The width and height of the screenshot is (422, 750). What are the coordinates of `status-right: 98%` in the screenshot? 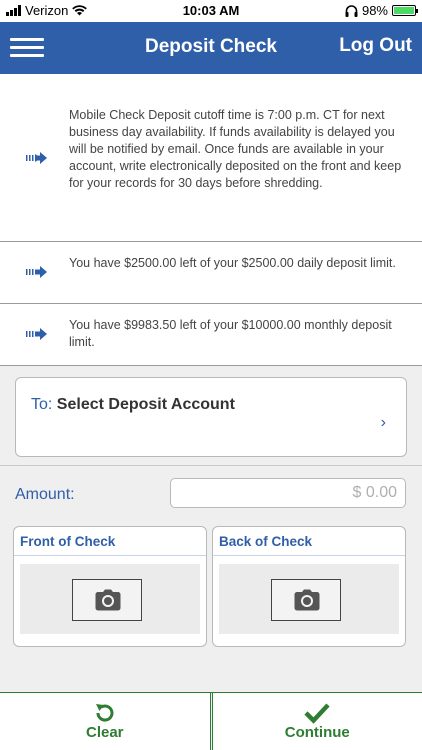 It's located at (381, 10).